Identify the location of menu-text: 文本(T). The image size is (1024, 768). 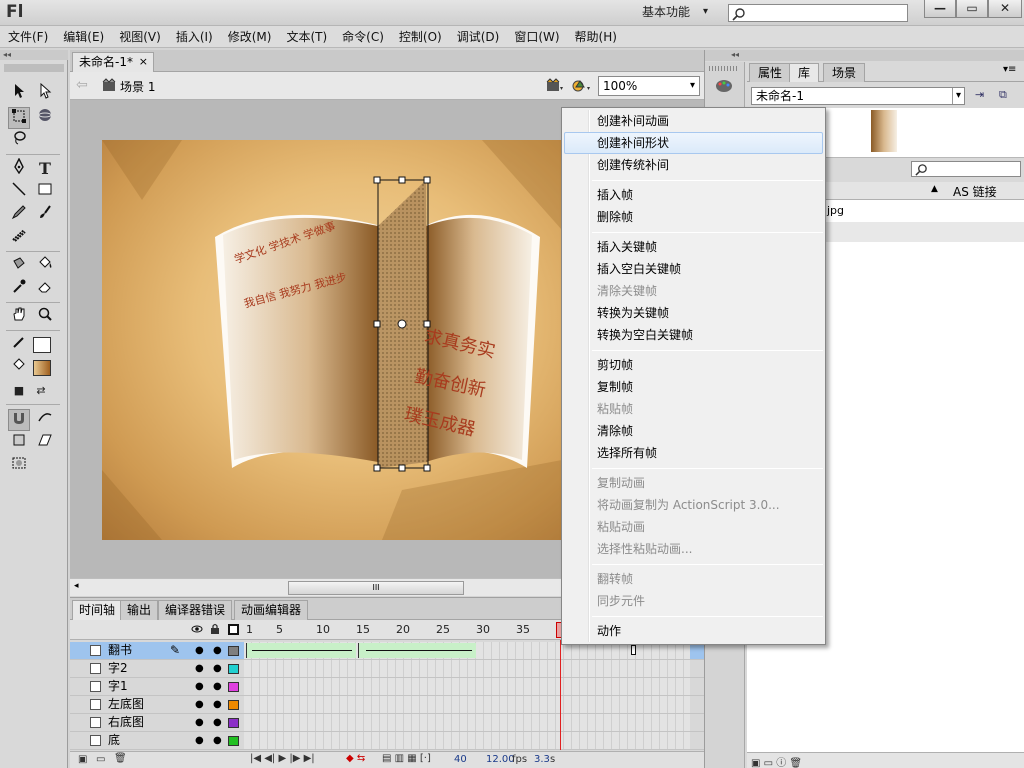
(306, 37).